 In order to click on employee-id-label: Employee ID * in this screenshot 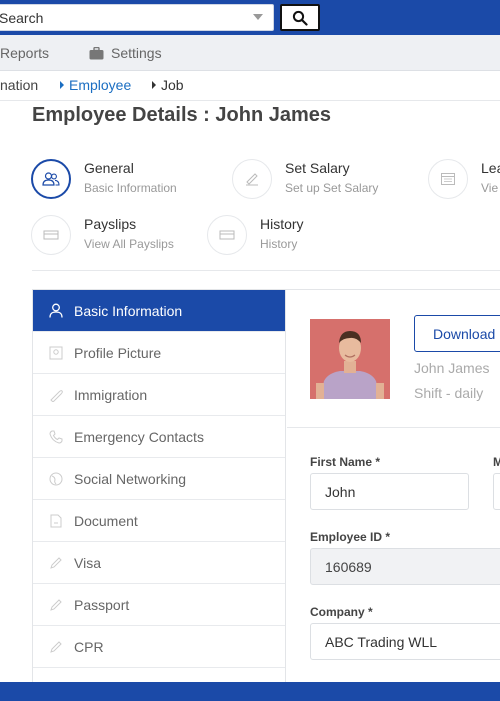, I will do `click(350, 537)`.